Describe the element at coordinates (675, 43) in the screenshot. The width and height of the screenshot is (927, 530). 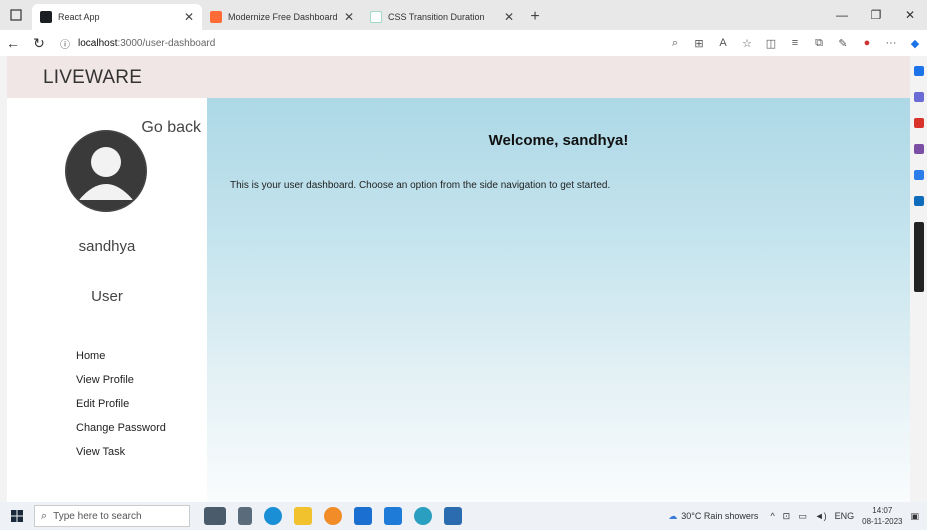
I see `search-page-icon: ⌕` at that location.